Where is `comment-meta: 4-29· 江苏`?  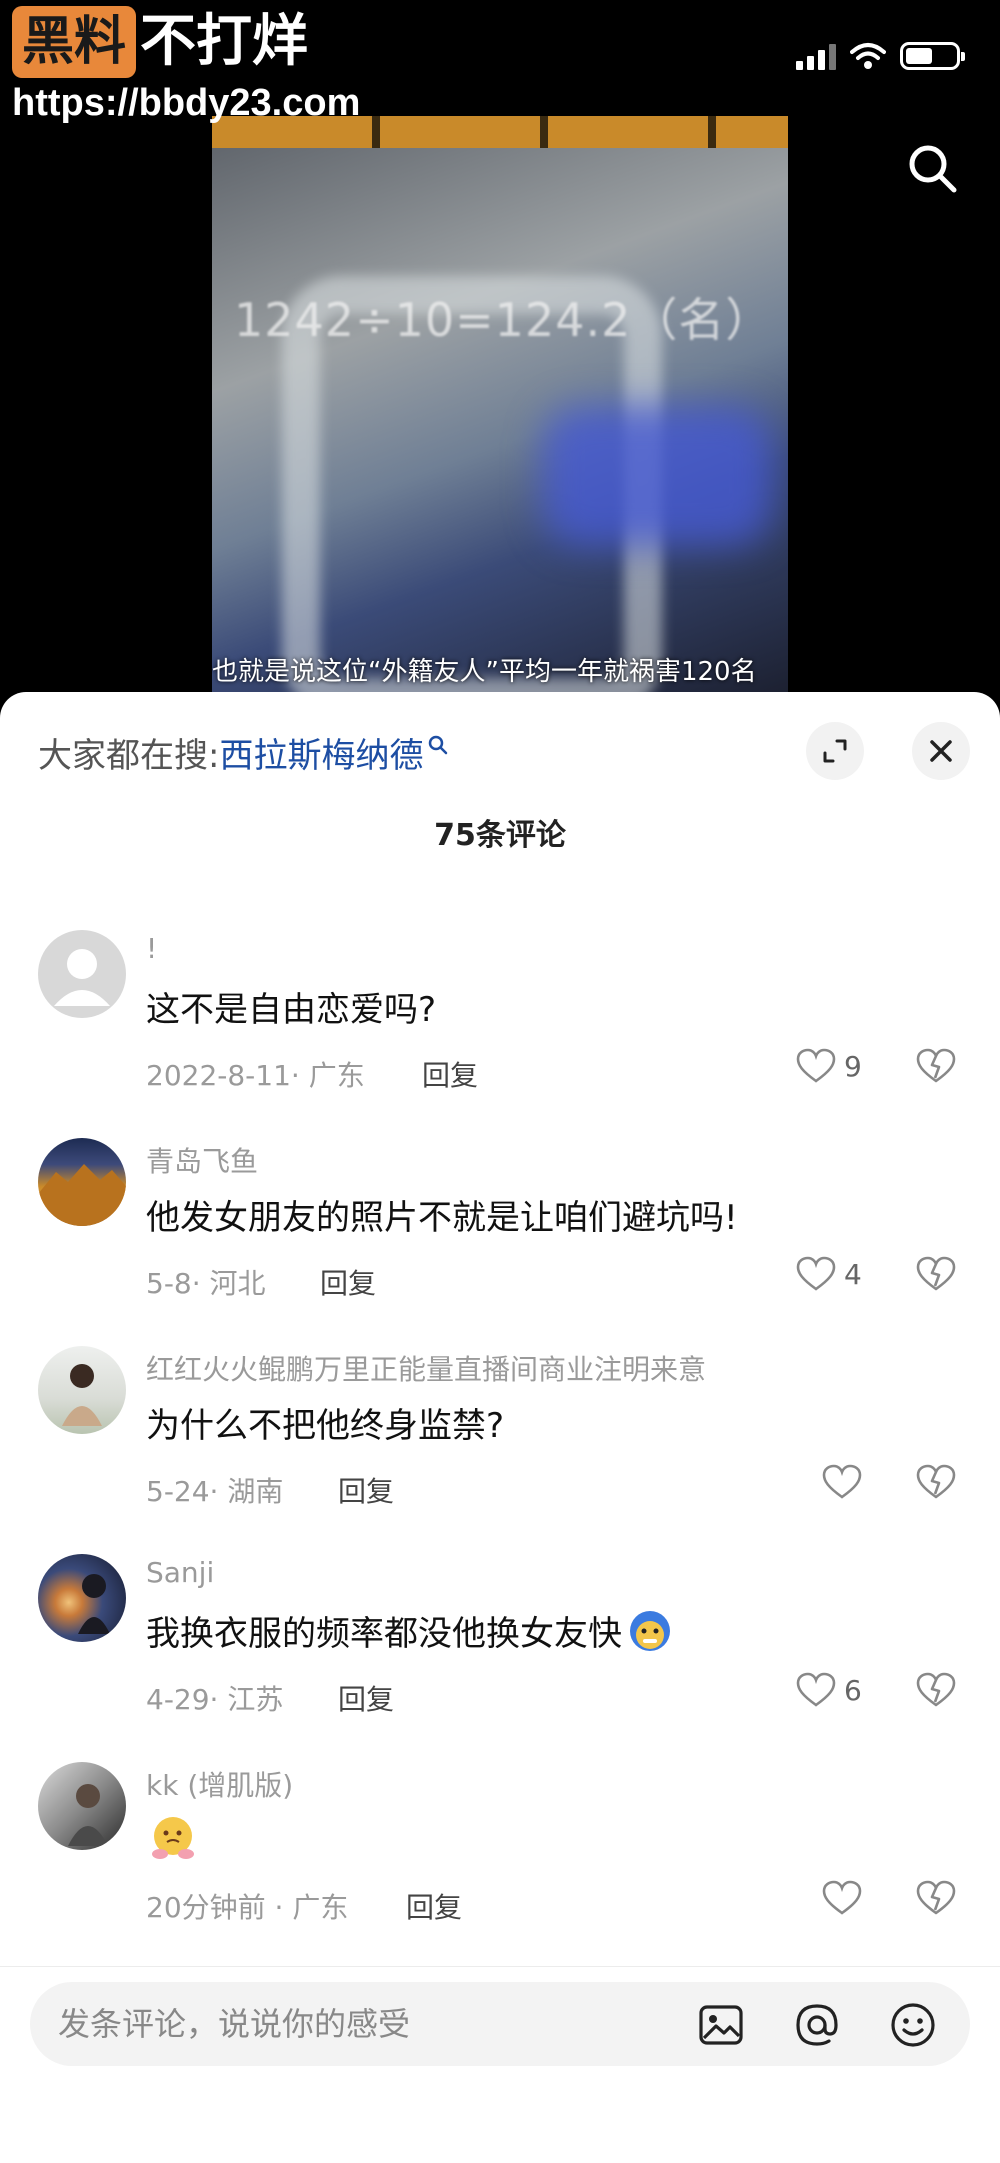 comment-meta: 4-29· 江苏 is located at coordinates (215, 1699).